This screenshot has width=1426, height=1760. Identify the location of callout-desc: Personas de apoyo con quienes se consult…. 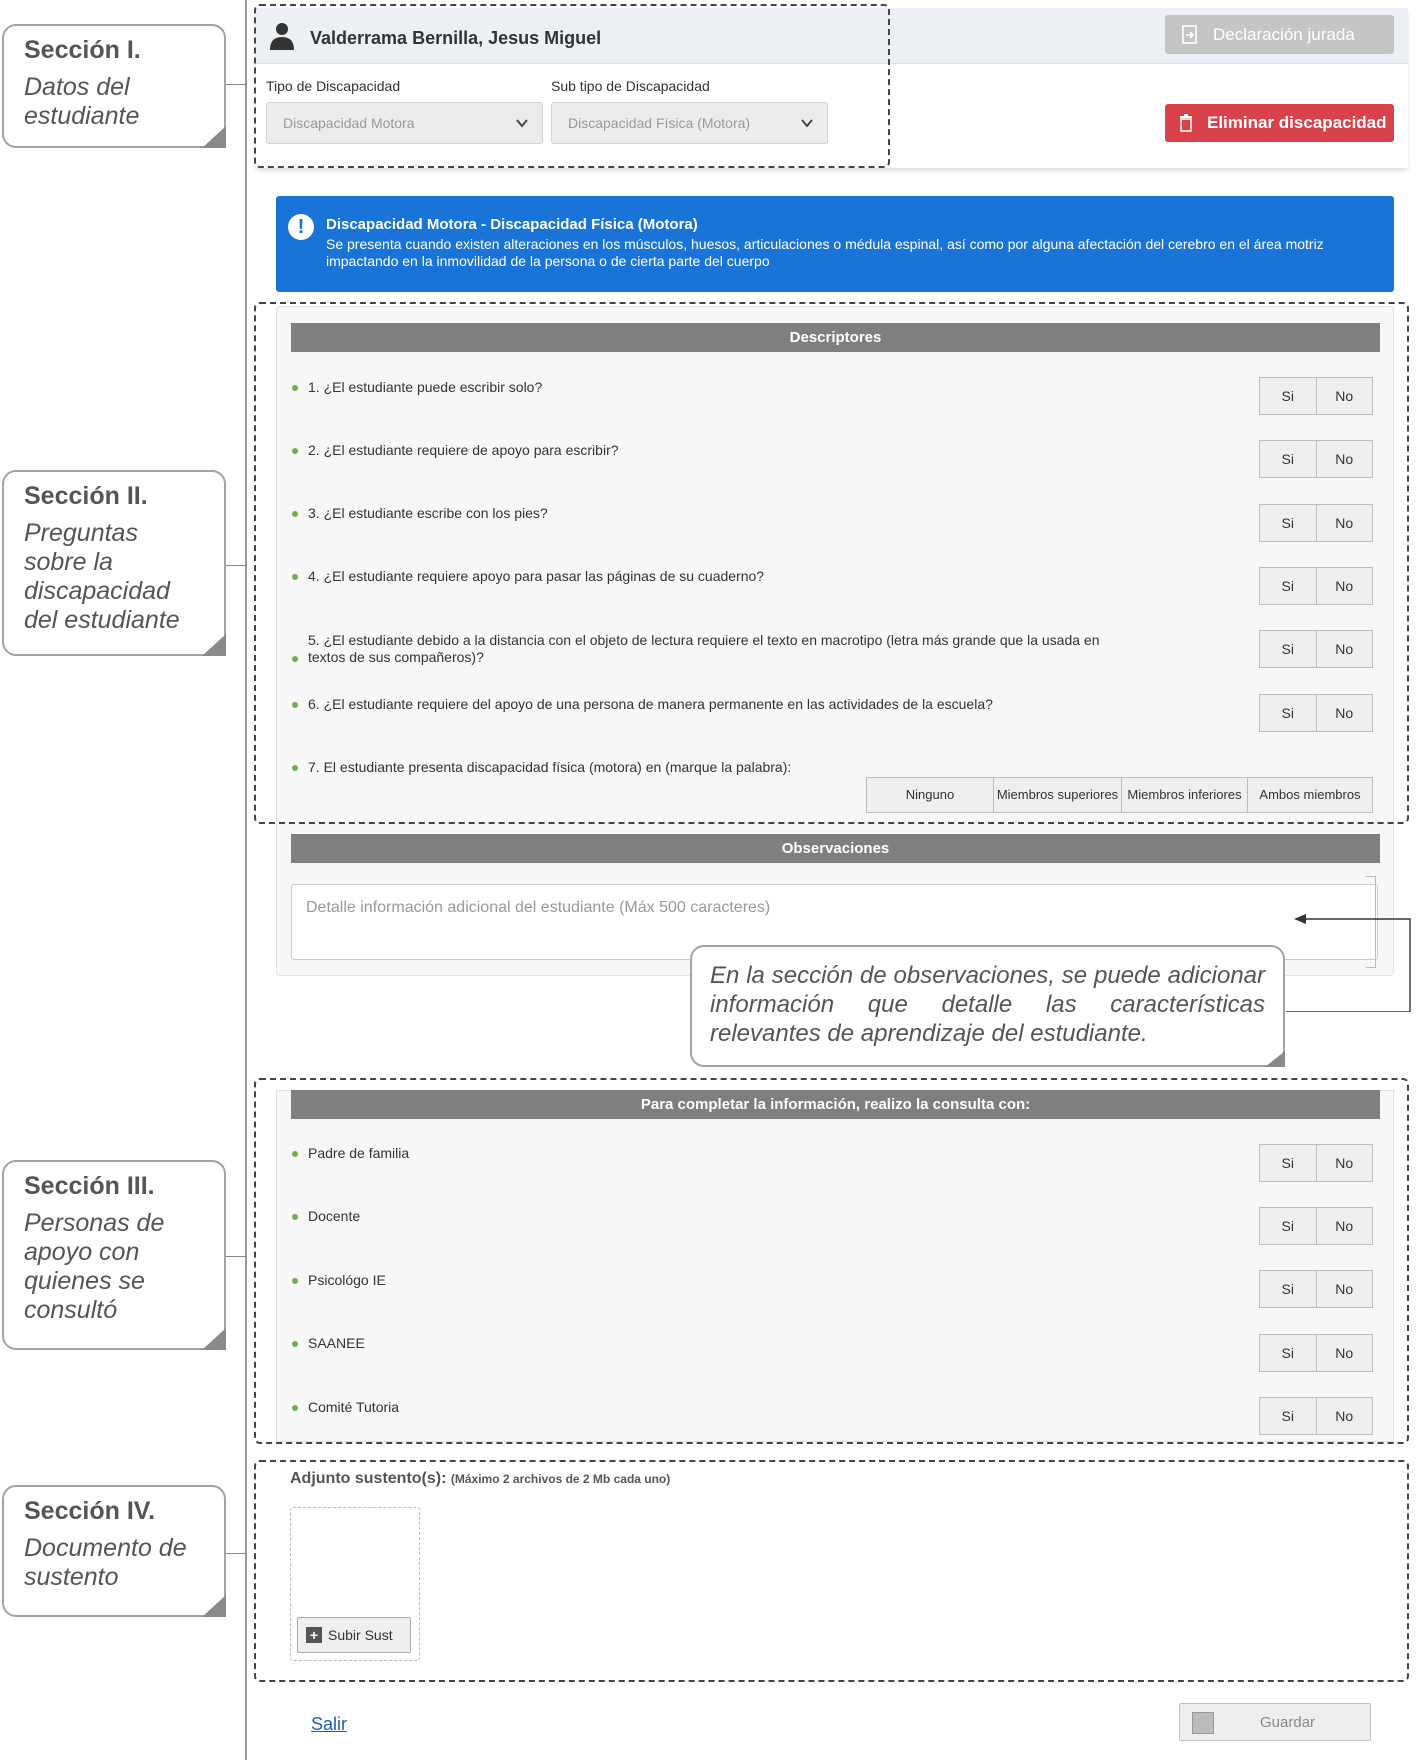
(94, 1266).